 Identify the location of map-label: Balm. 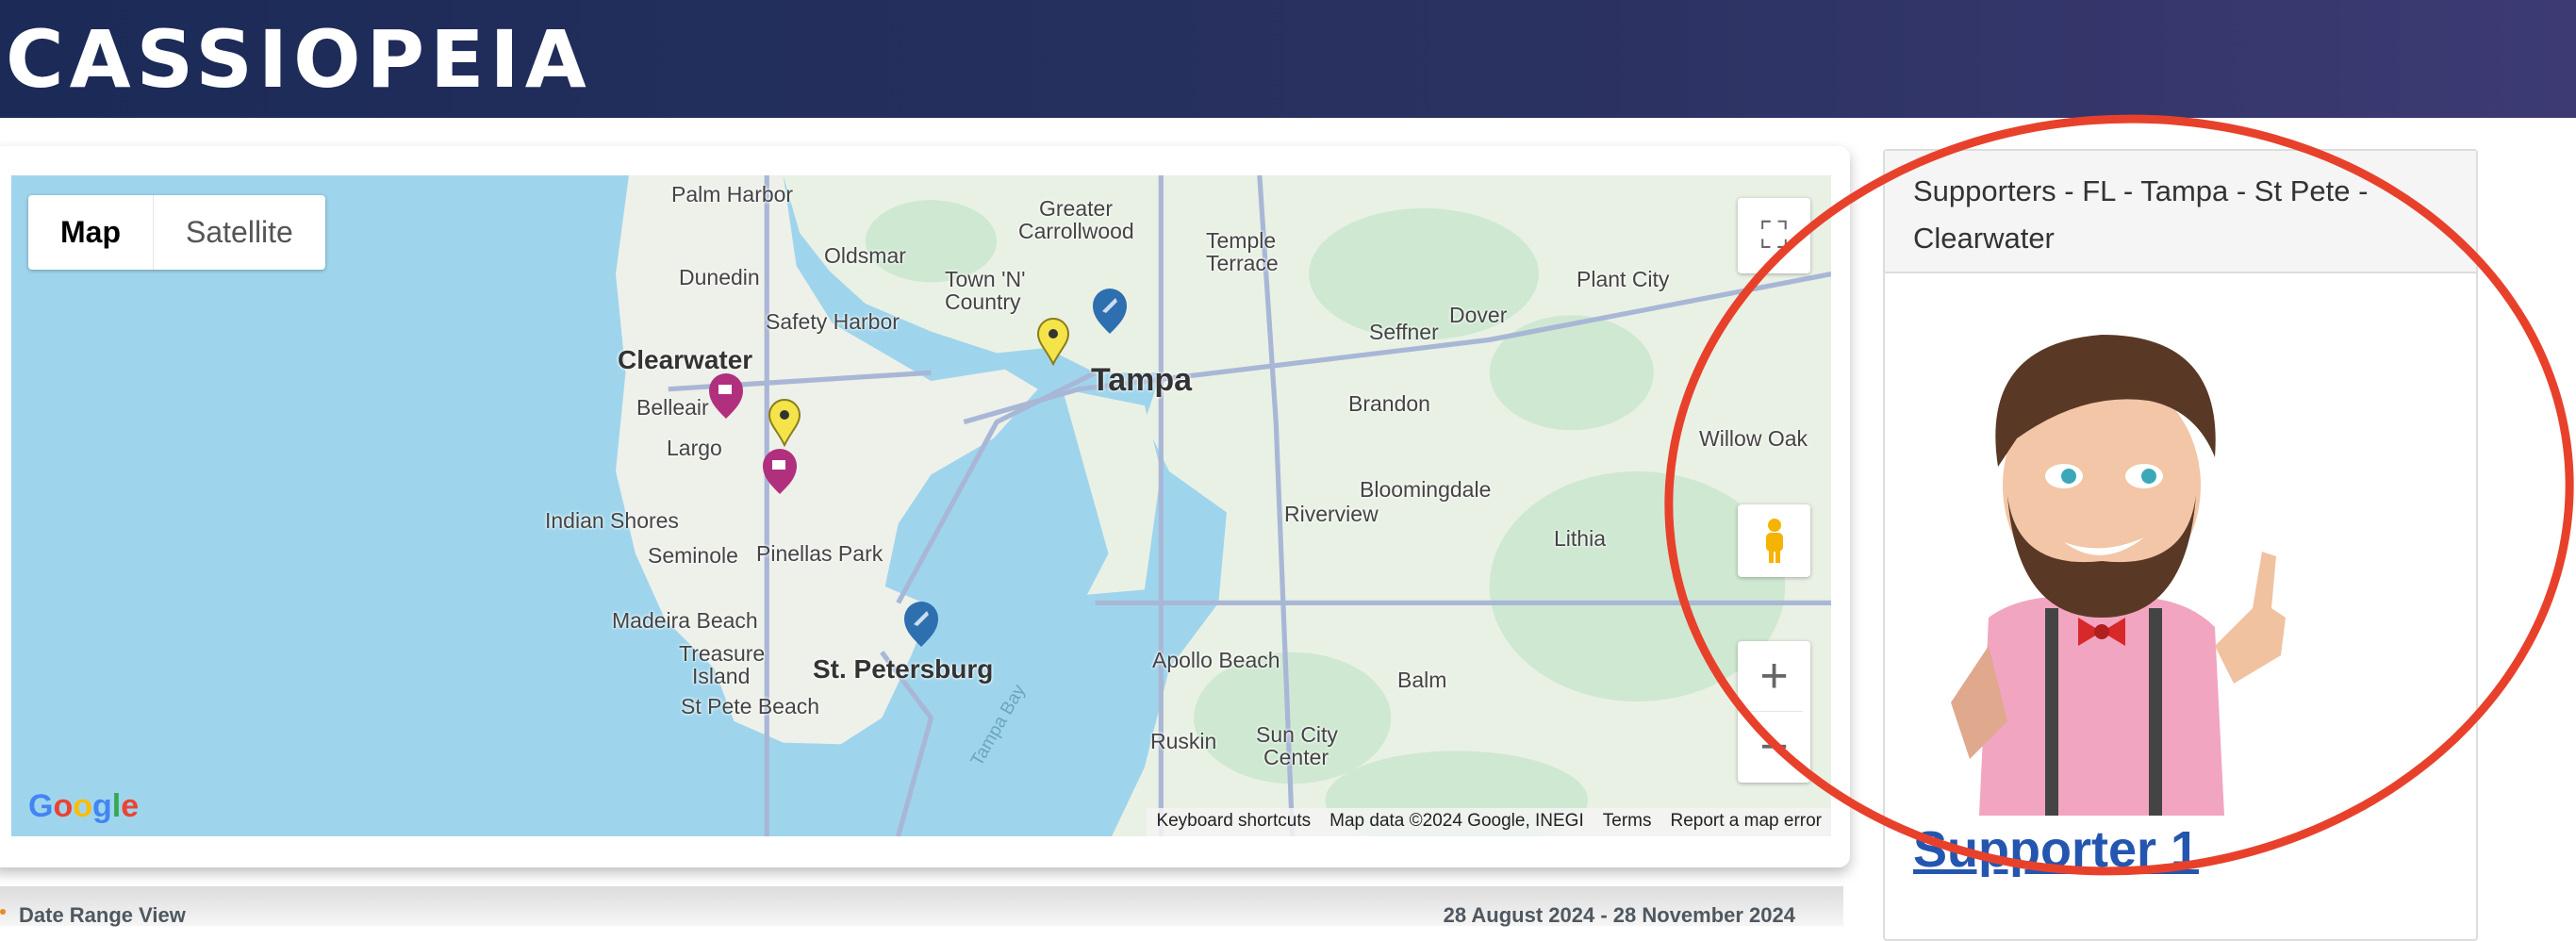
(1422, 680).